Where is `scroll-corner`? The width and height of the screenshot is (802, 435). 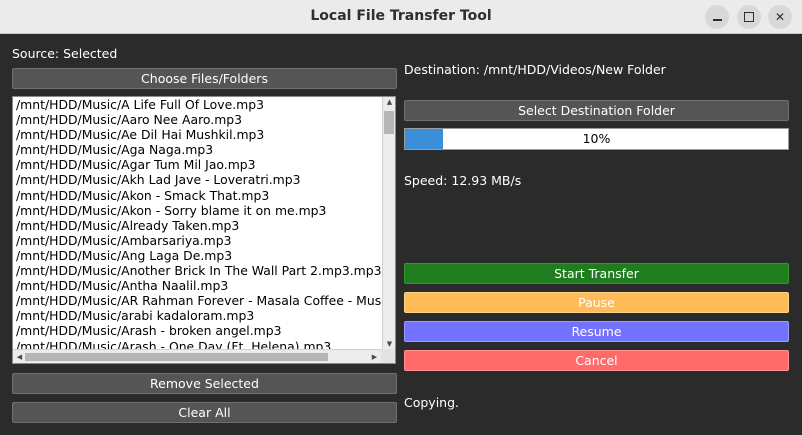
scroll-corner is located at coordinates (388, 356).